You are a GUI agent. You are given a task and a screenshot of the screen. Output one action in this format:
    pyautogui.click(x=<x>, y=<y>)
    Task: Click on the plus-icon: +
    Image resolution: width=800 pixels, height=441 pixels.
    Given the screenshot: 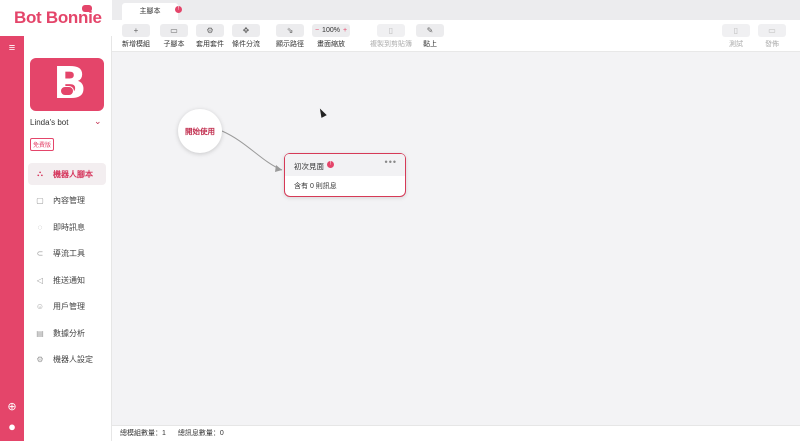 What is the action you would take?
    pyautogui.click(x=136, y=30)
    